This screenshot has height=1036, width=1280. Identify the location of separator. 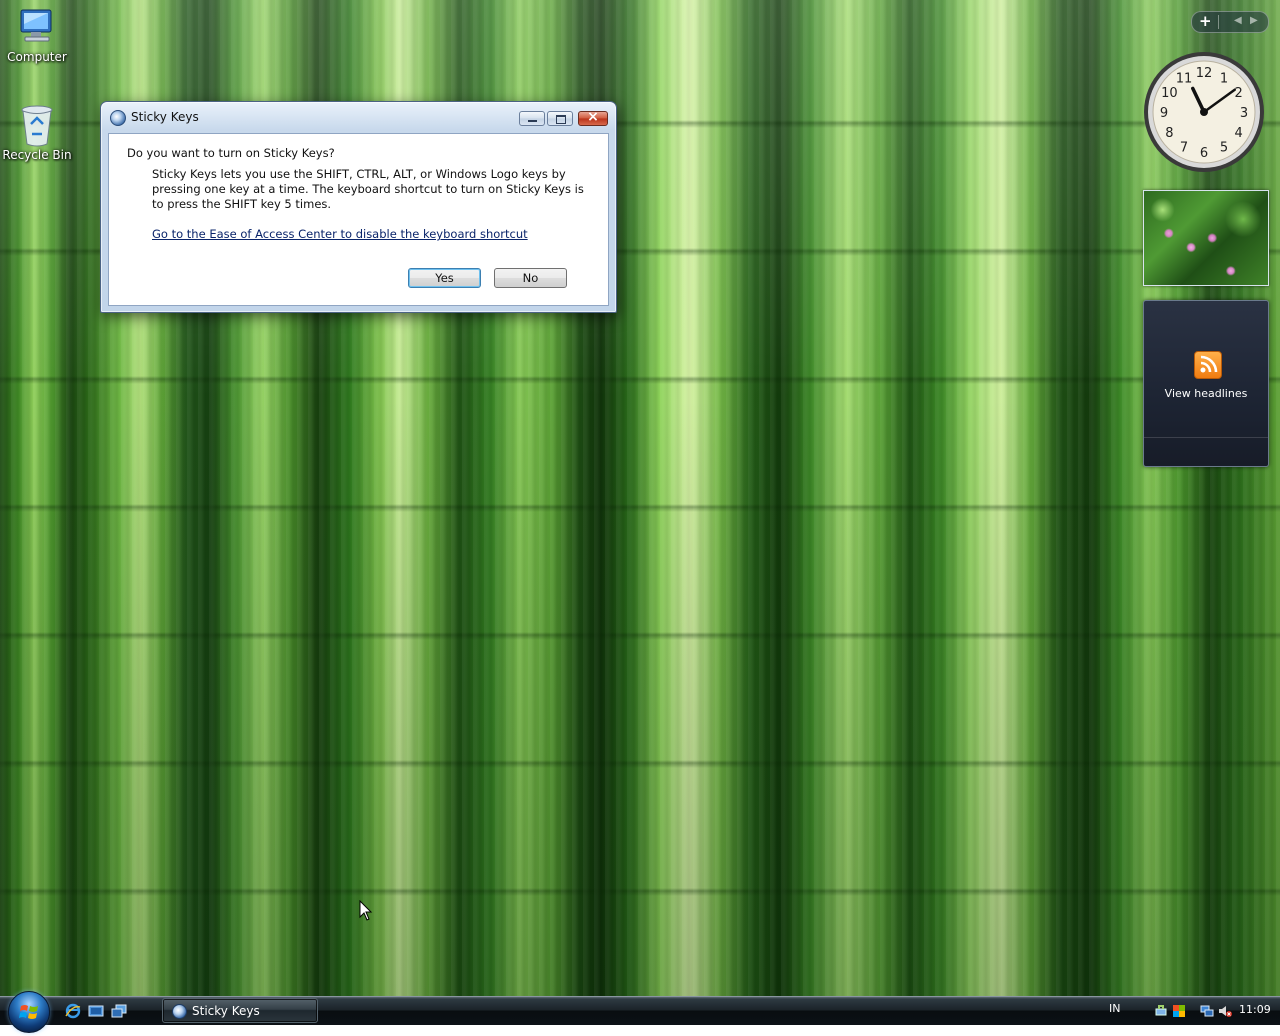
(1218, 22).